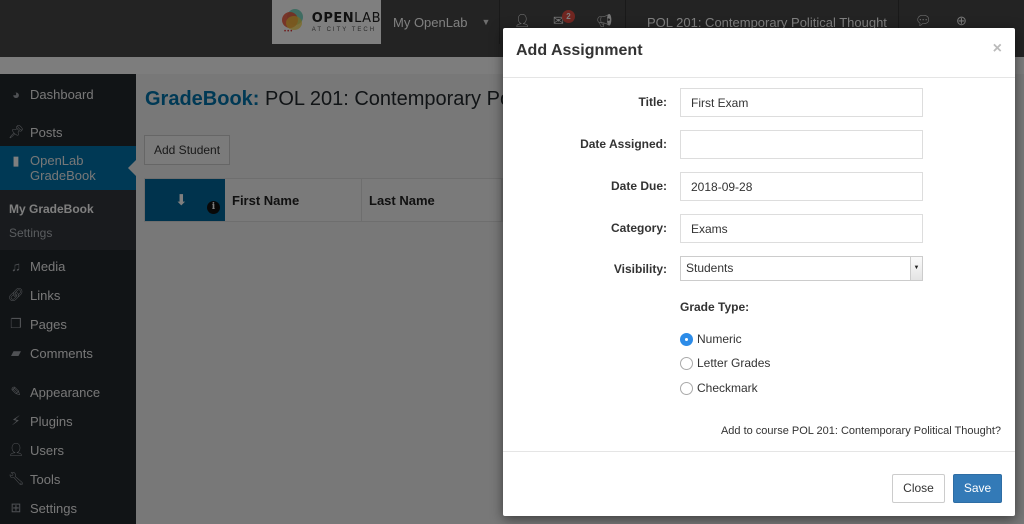 This screenshot has height=524, width=1024. I want to click on date-due-label: Date Due:, so click(638, 186).